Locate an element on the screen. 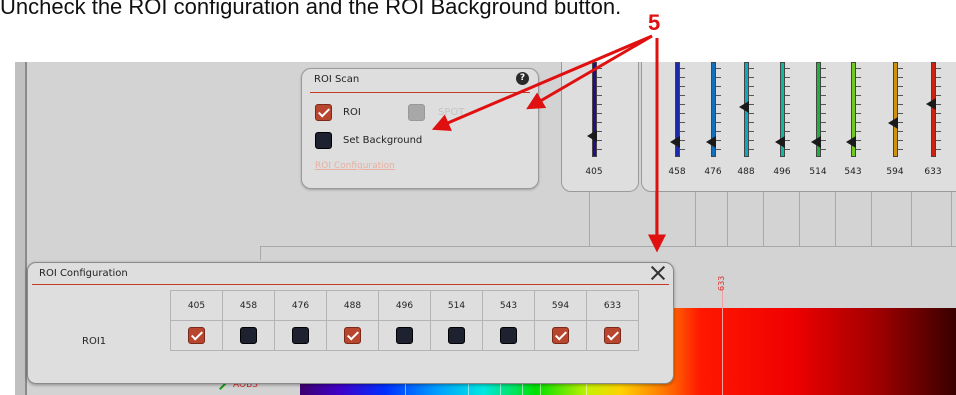 This screenshot has height=395, width=956. arrow-to-roi-scan is located at coordinates (589, 72).